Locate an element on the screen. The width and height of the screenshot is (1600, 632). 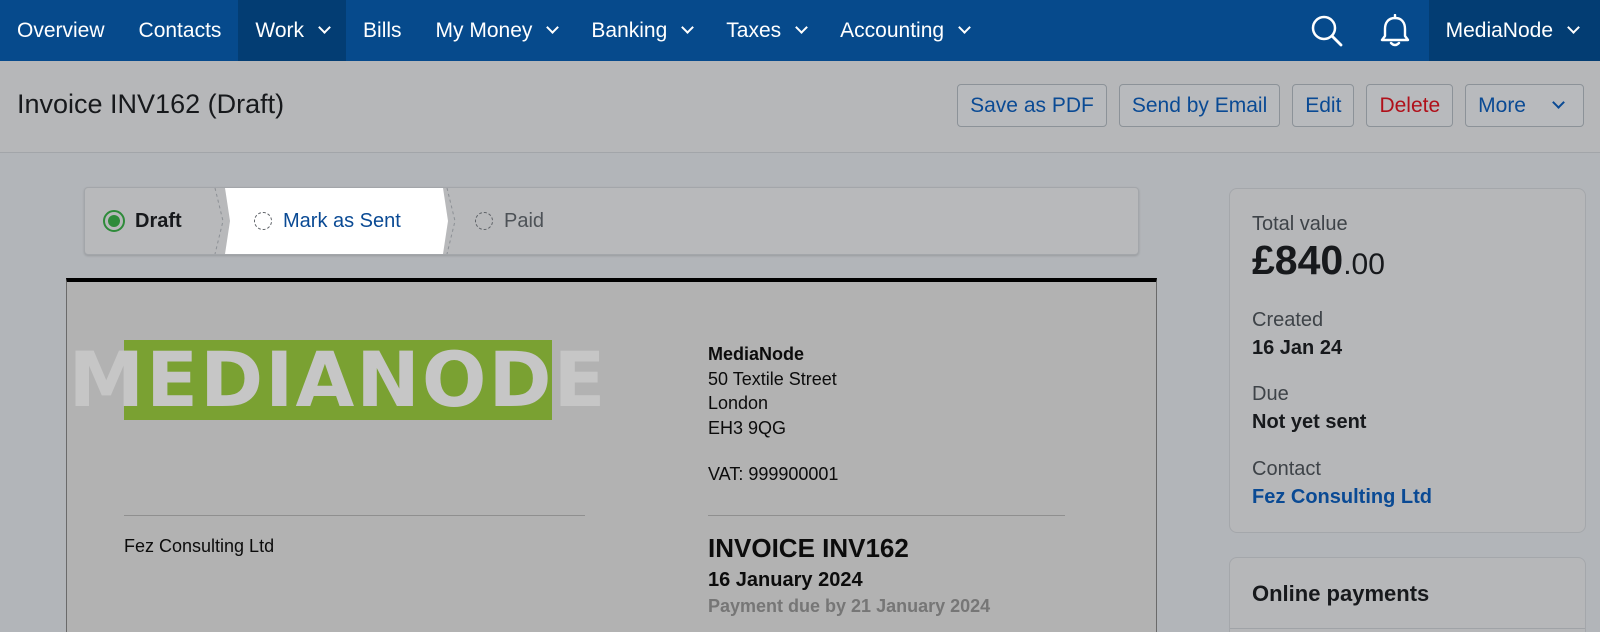
invoice-date: 16 January 2024 is located at coordinates (785, 580).